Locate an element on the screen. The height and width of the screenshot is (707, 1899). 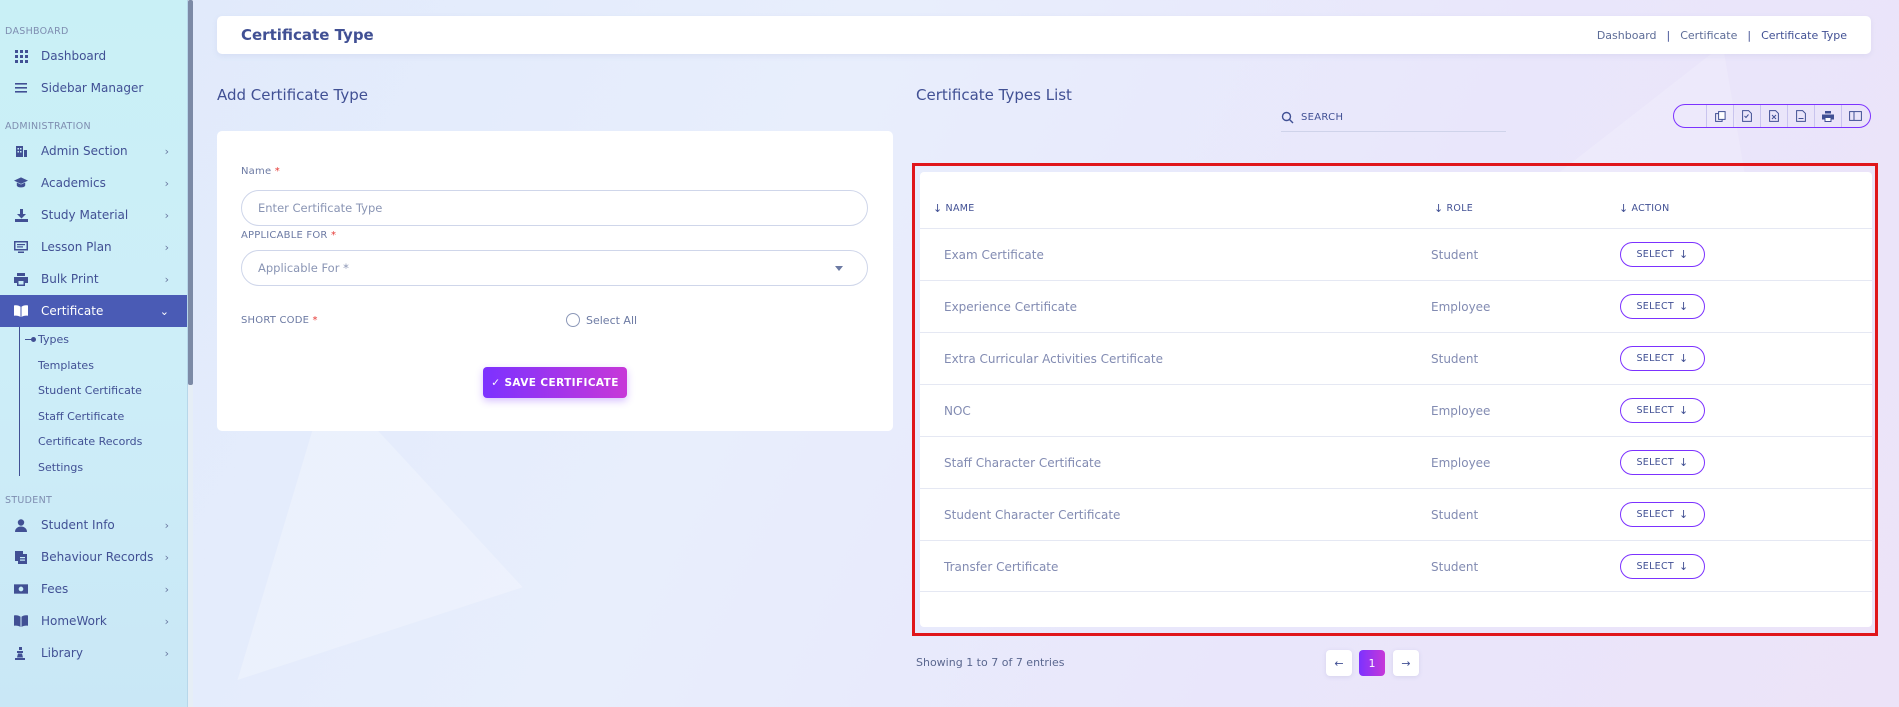
section-dashboard: DASHBOARD is located at coordinates (37, 31).